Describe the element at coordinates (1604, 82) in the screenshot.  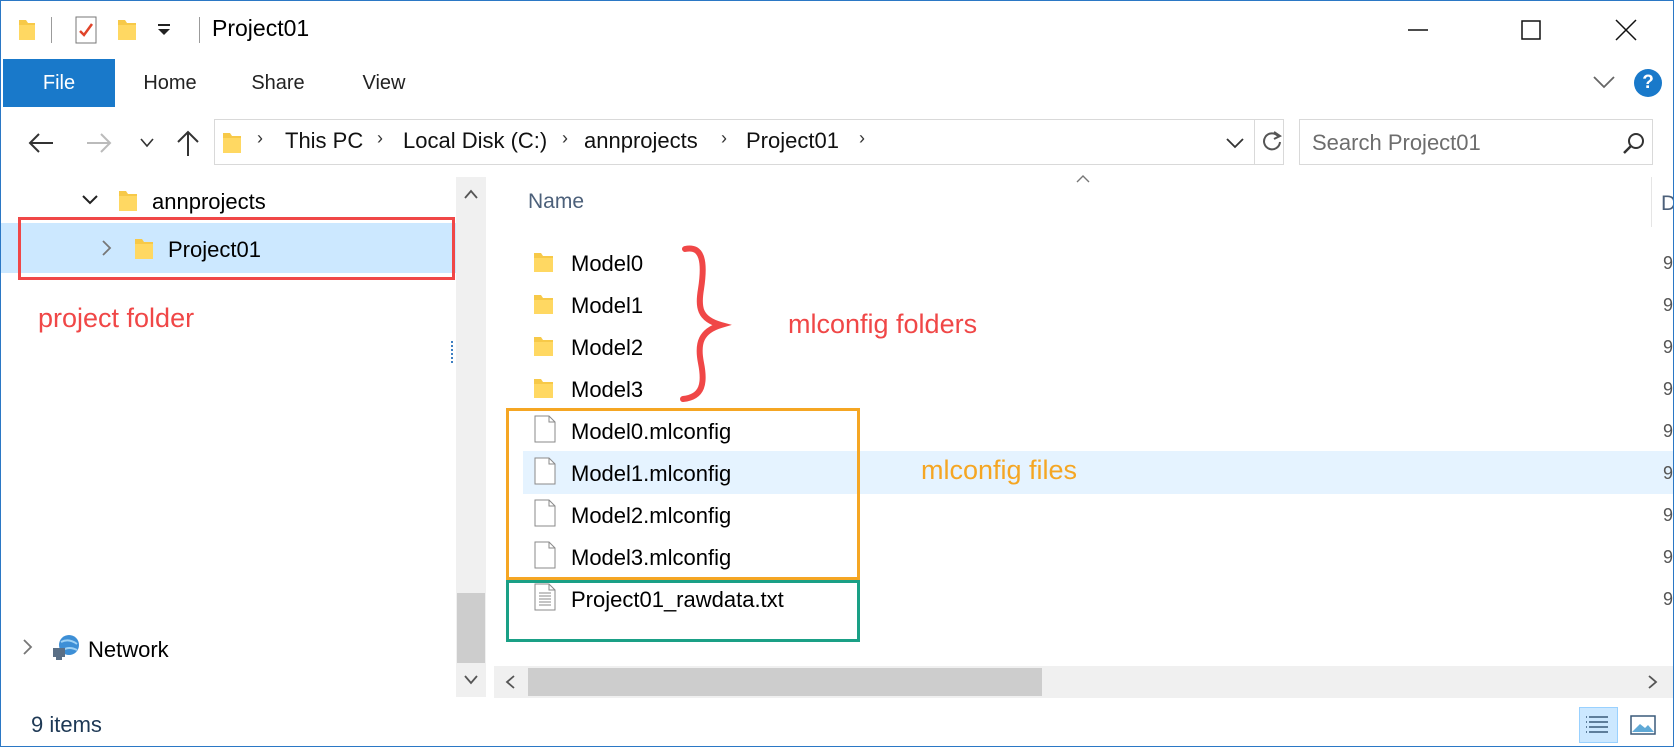
I see `expand-ribbon-chevron-icon` at that location.